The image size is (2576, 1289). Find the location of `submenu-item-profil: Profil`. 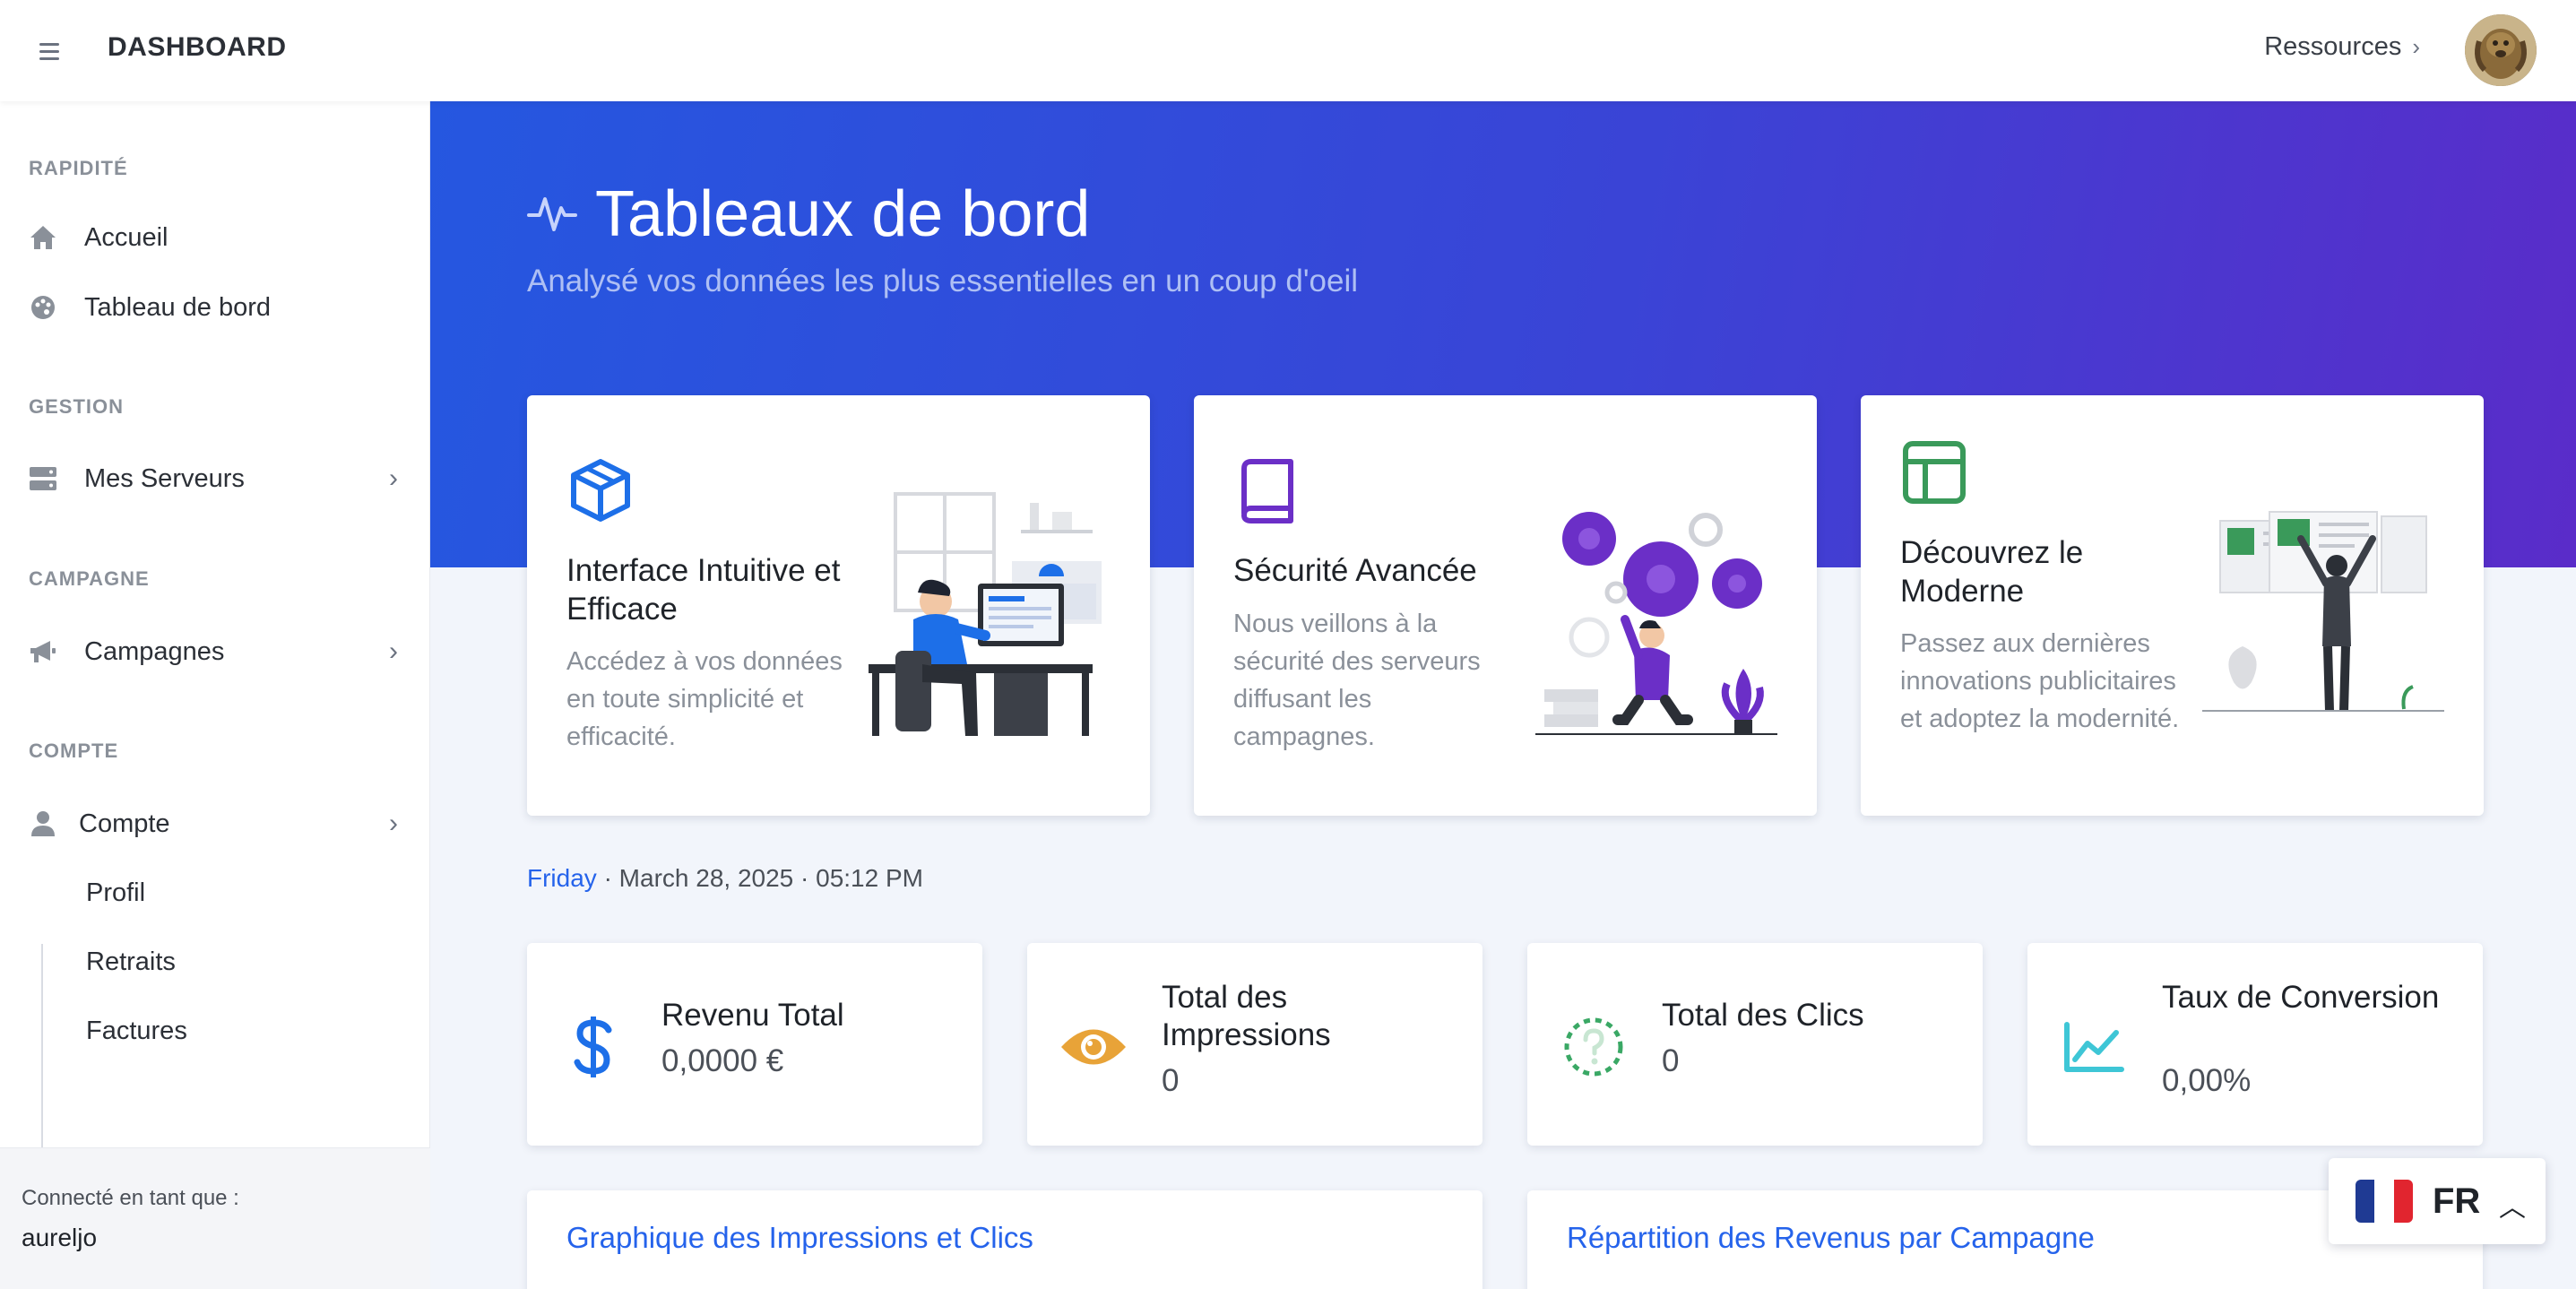

submenu-item-profil: Profil is located at coordinates (115, 893).